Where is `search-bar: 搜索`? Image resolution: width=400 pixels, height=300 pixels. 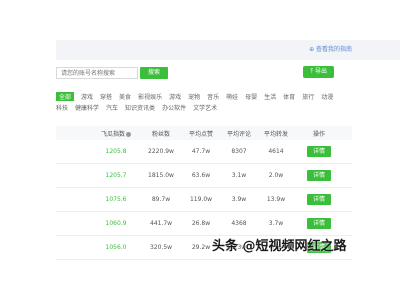 search-bar: 搜索 is located at coordinates (112, 73).